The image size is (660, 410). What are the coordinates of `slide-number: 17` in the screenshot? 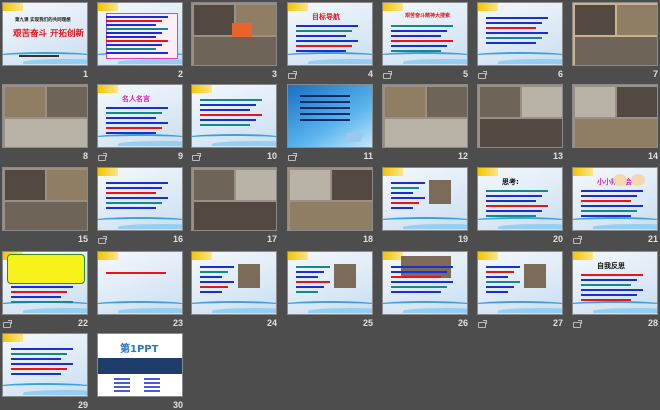 It's located at (271, 239).